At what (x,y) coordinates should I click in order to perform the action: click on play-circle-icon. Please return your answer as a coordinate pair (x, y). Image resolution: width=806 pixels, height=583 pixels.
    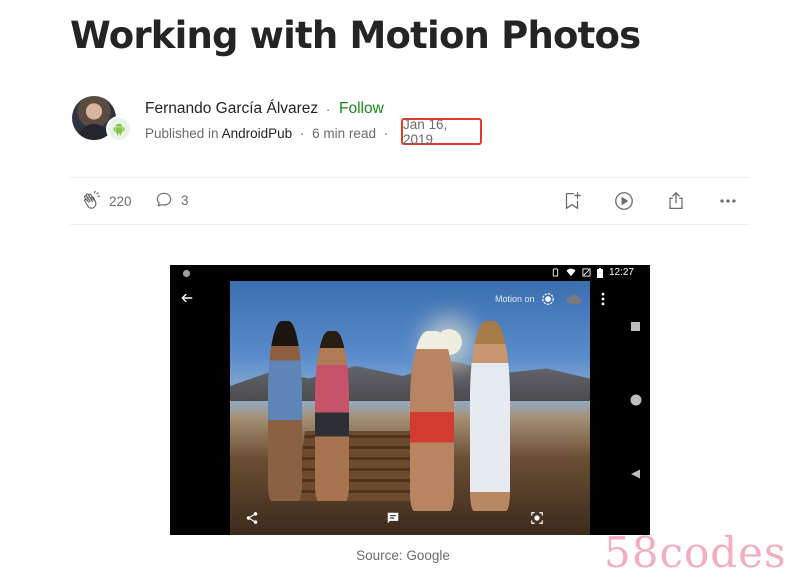
    Looking at the image, I should click on (624, 201).